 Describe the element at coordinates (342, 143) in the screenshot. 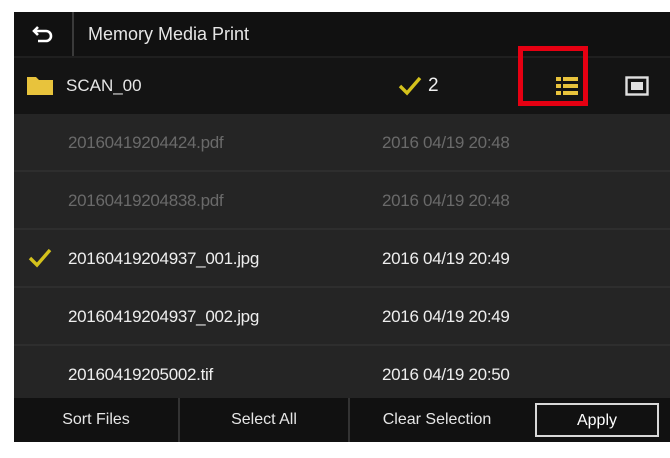

I see `file-row: 20160419204424.pdf 2016 04/19 20:48` at that location.